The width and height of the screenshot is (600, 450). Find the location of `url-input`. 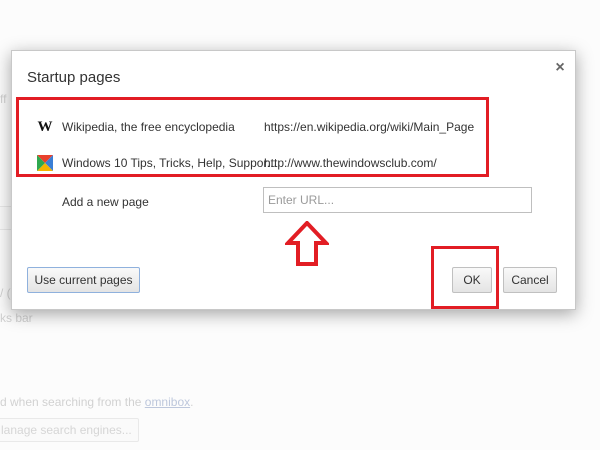

url-input is located at coordinates (397, 200).